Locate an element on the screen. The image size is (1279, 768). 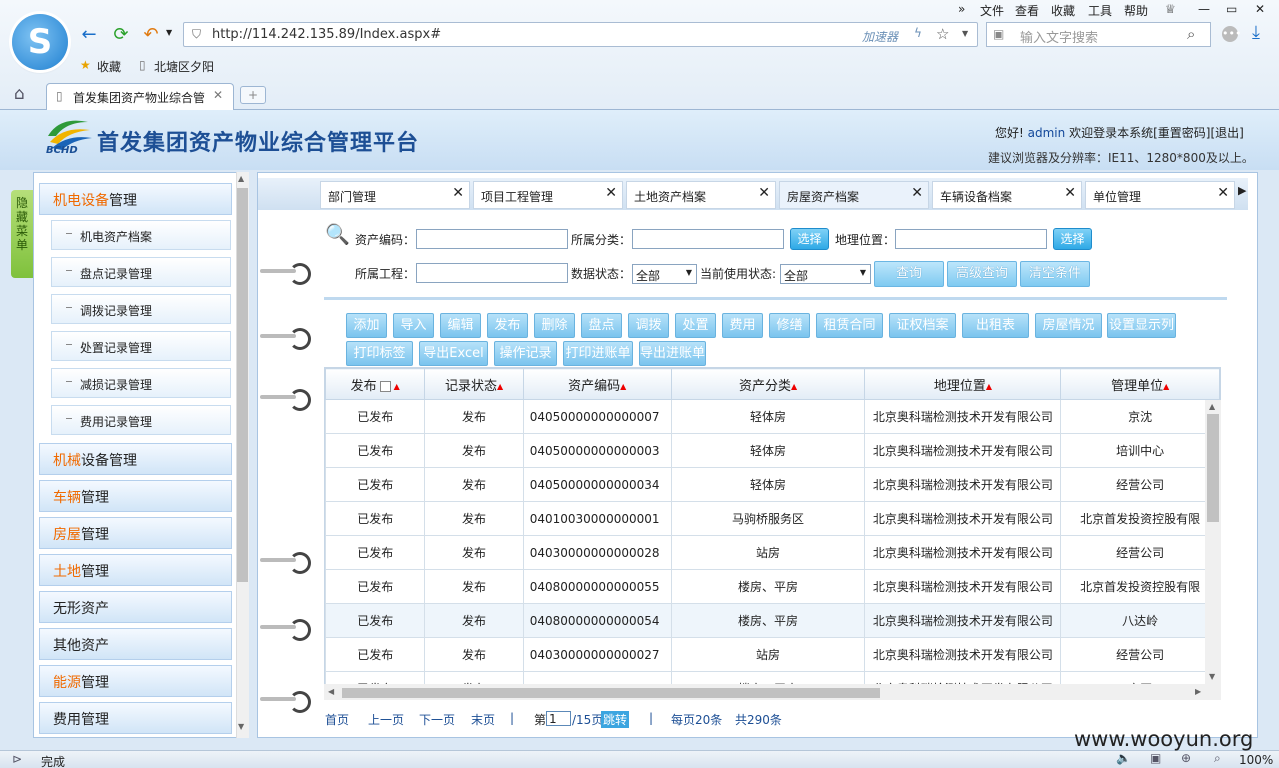
operation-log-button: 操作记录 is located at coordinates (525, 353).